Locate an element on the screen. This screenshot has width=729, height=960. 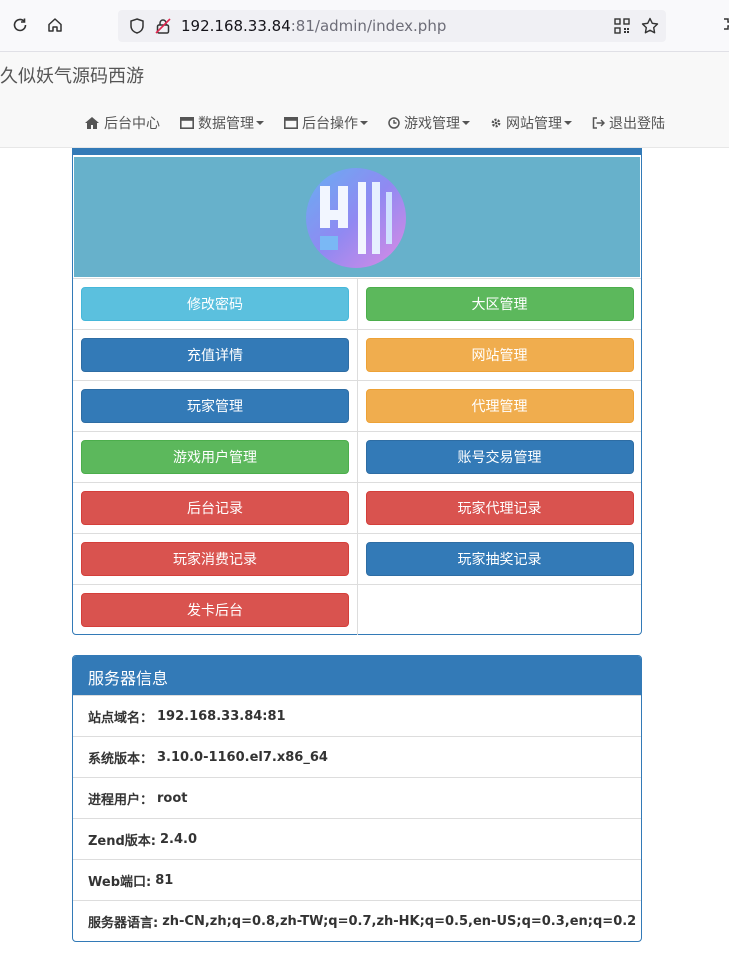
nav-label: 退出登陆 is located at coordinates (637, 124).